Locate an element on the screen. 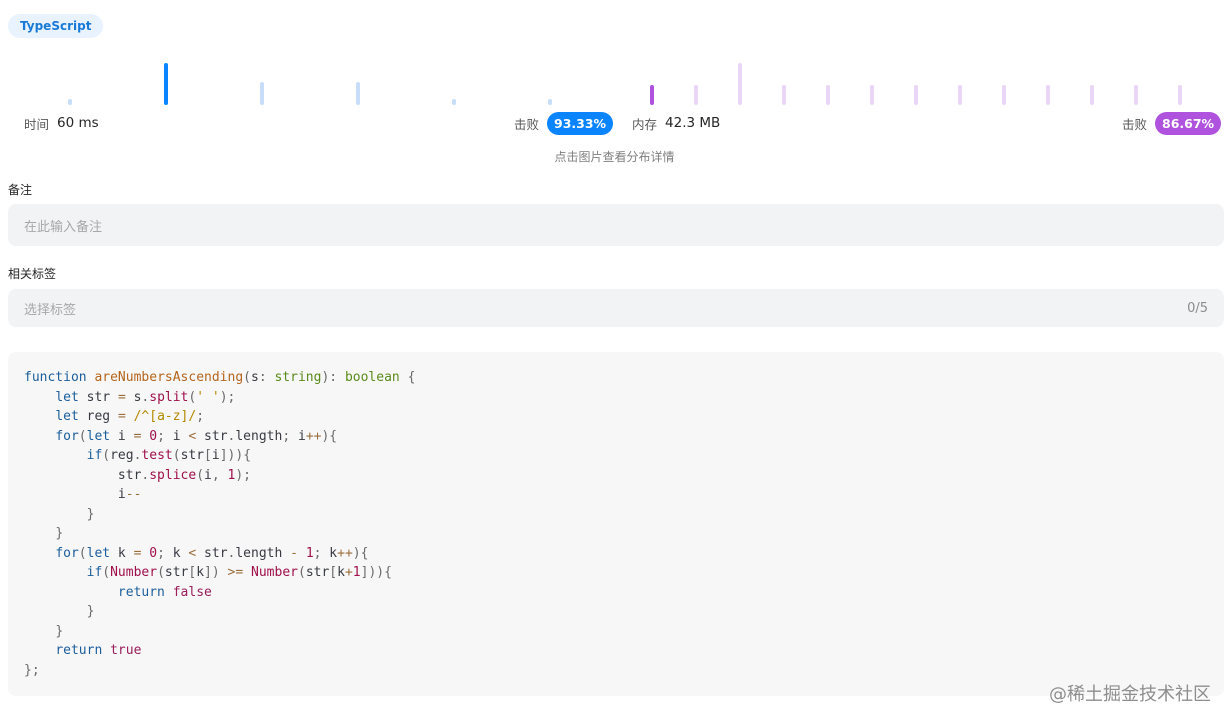 Image resolution: width=1229 pixels, height=724 pixels. notes-placeholder: 在此输入备注 is located at coordinates (63, 227).